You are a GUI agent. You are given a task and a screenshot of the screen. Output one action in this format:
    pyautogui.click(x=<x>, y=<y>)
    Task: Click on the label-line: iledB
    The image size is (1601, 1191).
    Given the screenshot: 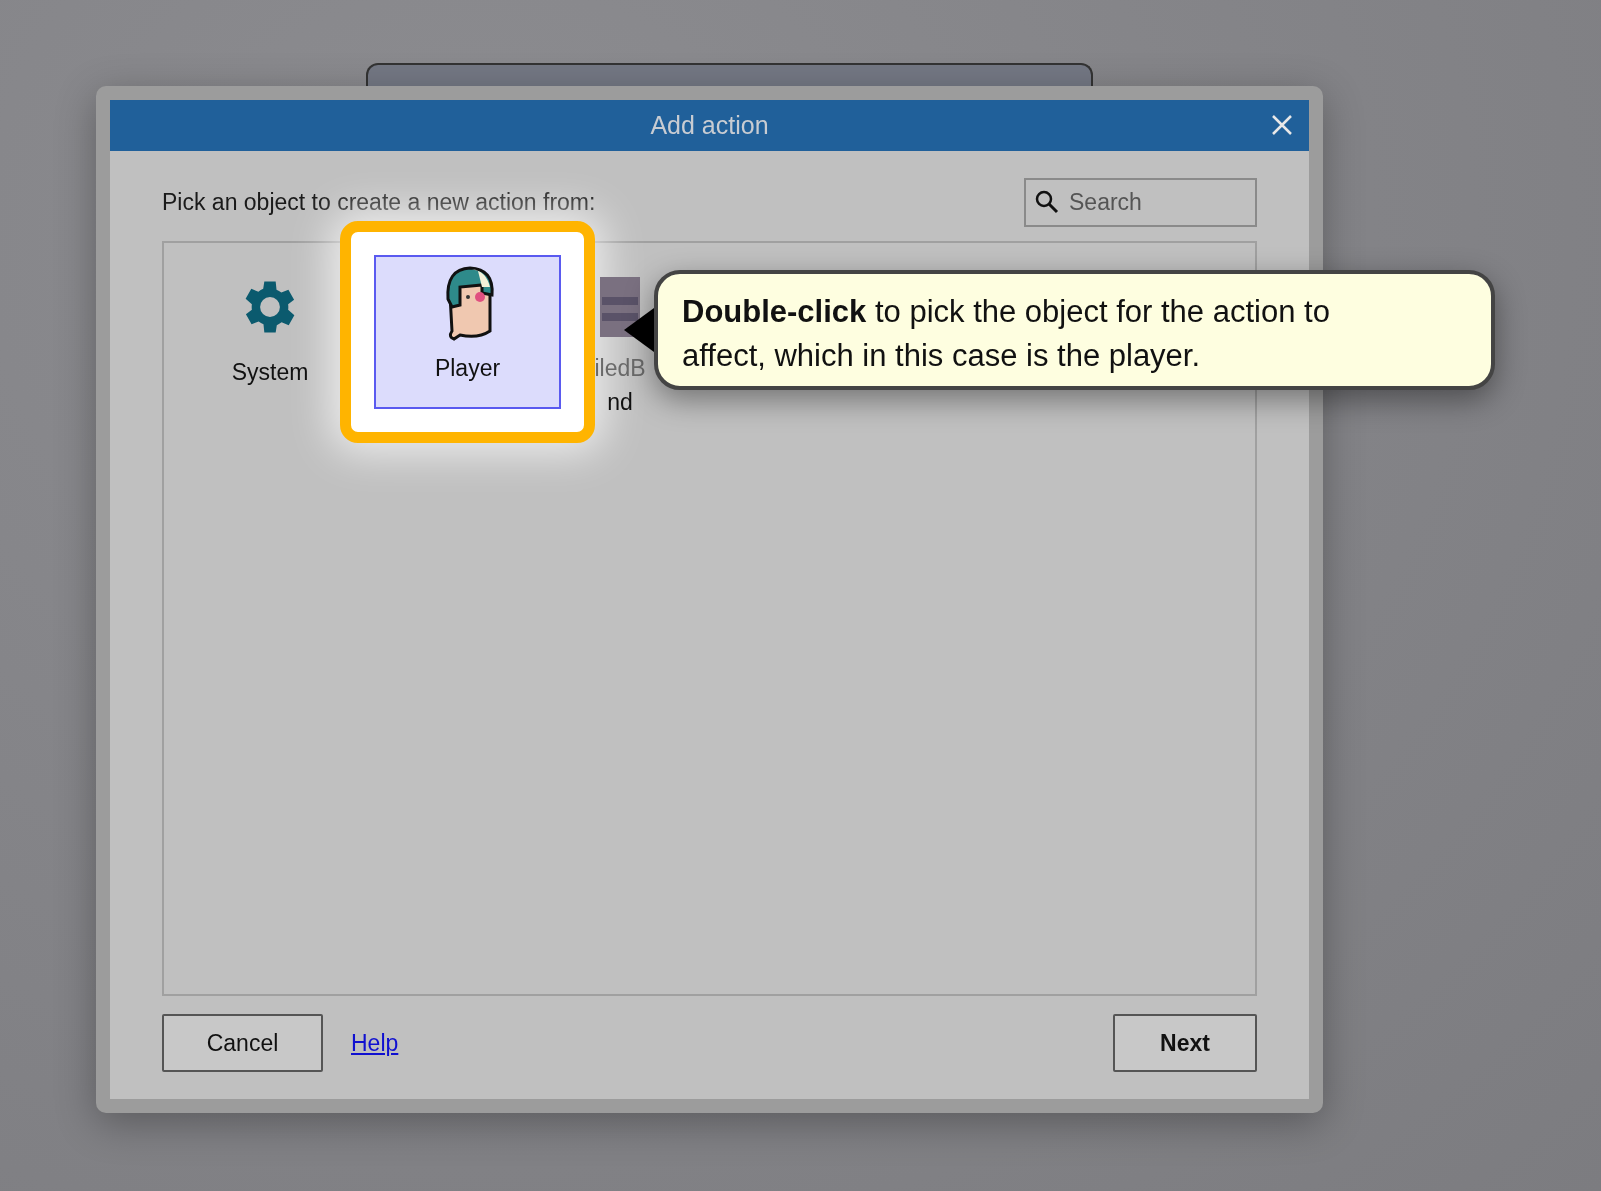 What is the action you would take?
    pyautogui.click(x=620, y=368)
    